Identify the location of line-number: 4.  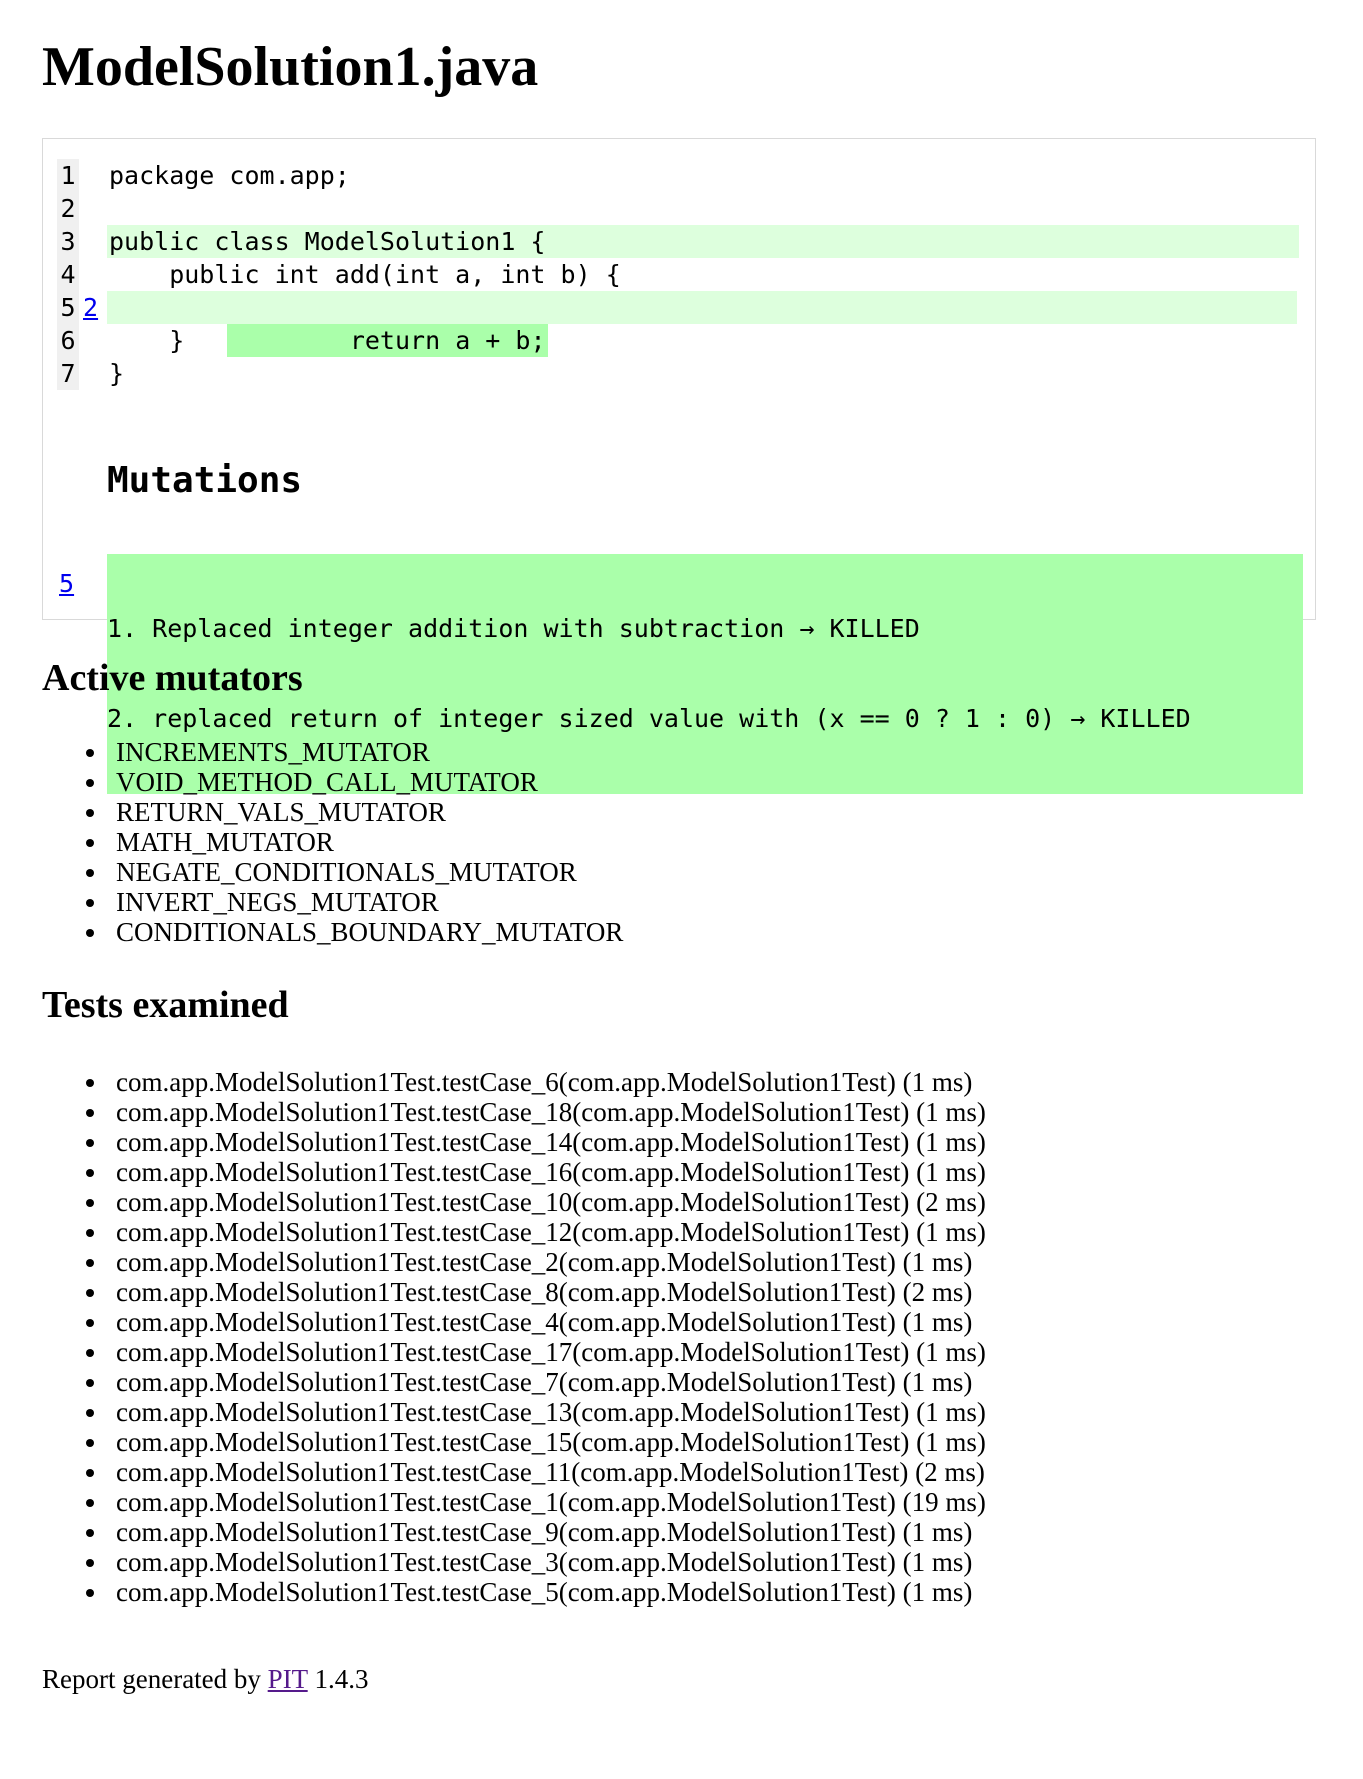
(68, 274).